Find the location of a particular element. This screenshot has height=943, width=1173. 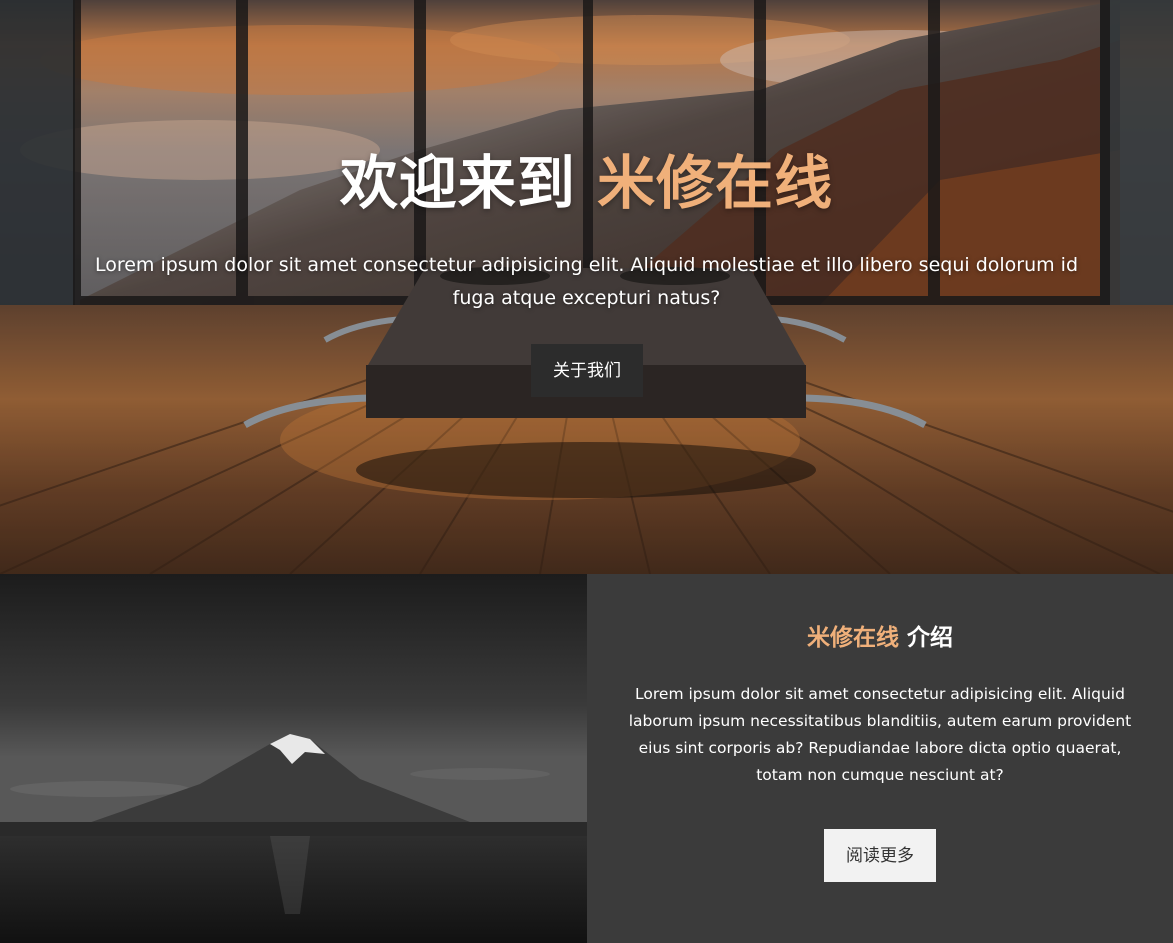

about-title: 米修在线 介绍 is located at coordinates (880, 638).